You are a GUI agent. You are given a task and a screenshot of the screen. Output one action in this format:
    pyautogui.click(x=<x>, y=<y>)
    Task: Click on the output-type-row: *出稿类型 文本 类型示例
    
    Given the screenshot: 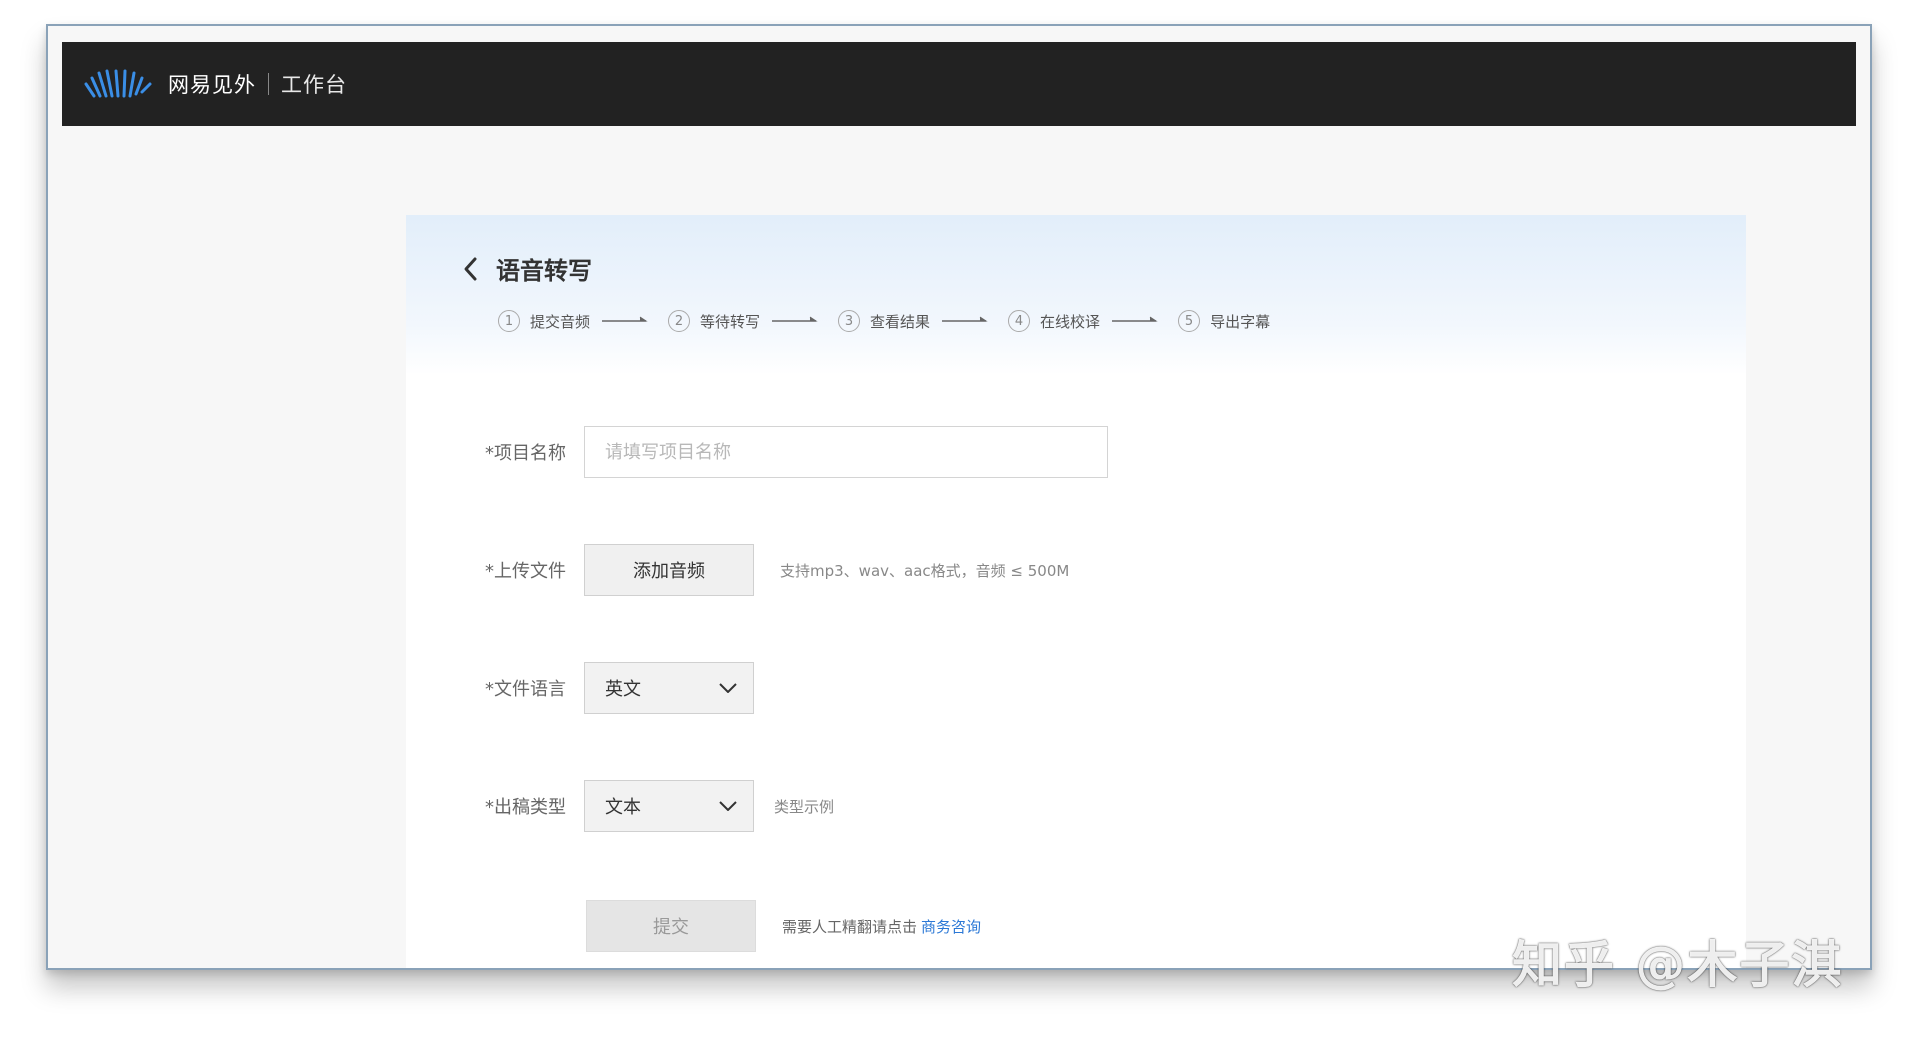 What is the action you would take?
    pyautogui.click(x=620, y=806)
    